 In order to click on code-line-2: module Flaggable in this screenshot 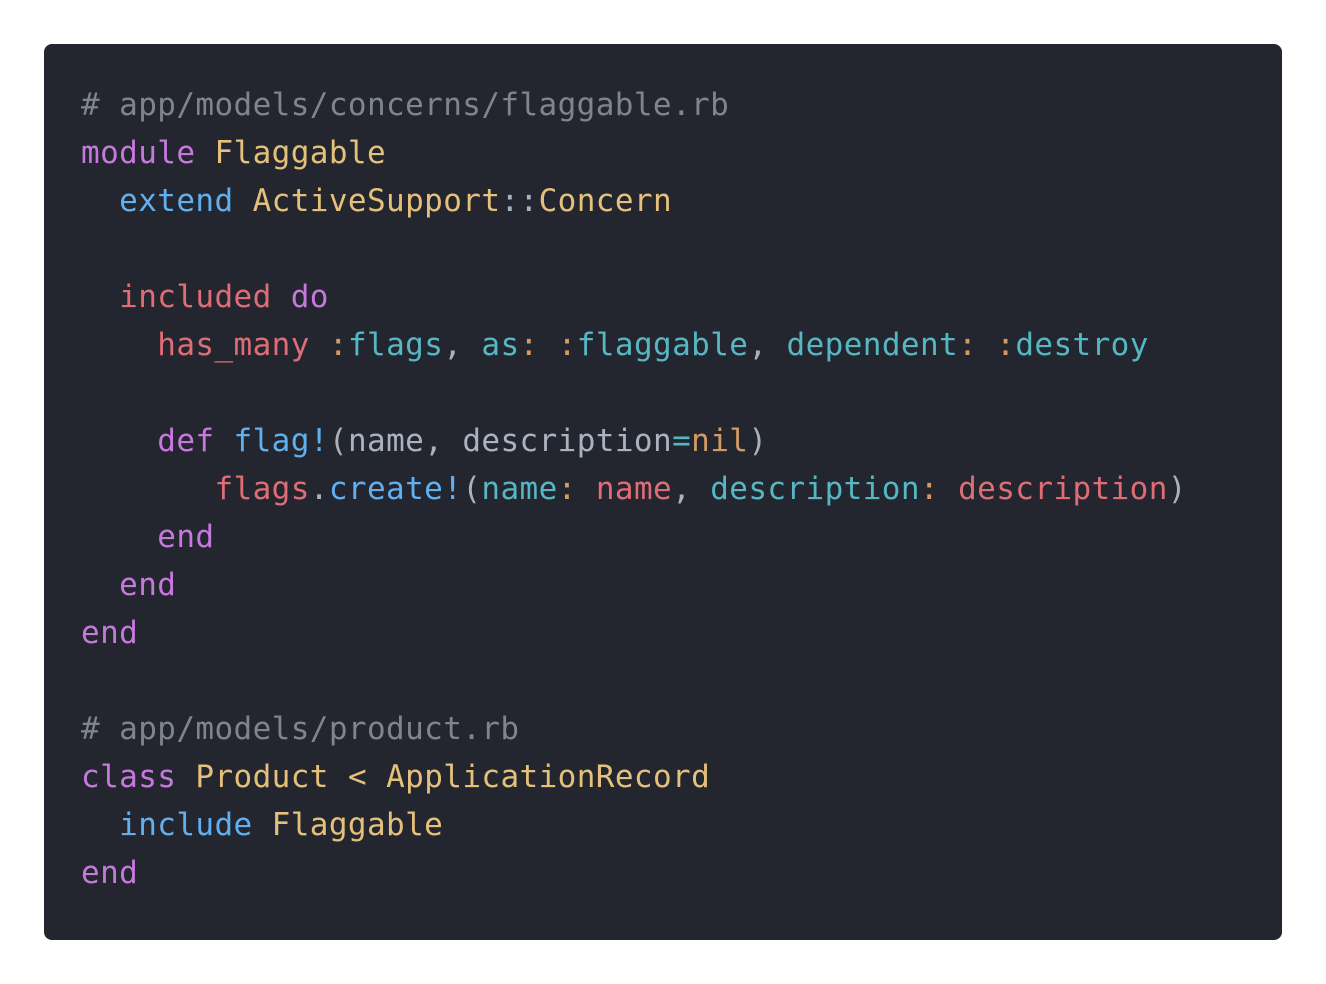, I will do `click(681, 153)`.